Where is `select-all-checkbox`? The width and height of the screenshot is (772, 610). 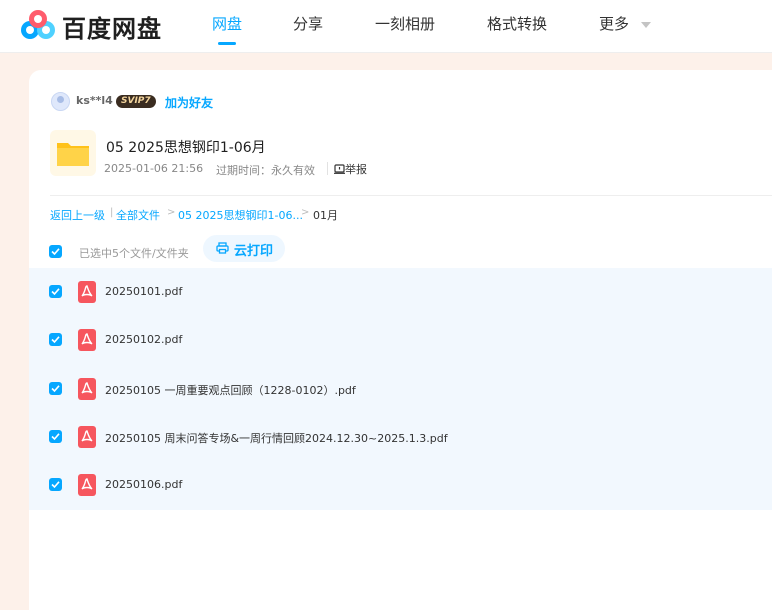 select-all-checkbox is located at coordinates (55, 251).